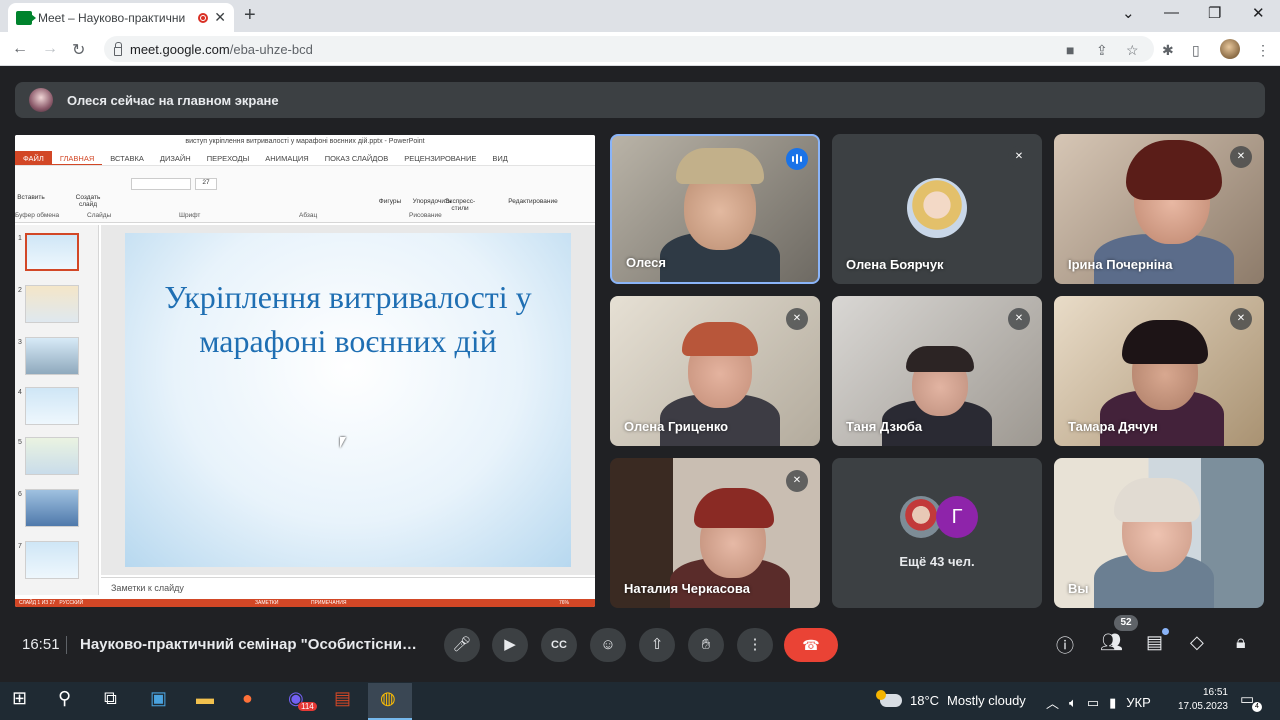 The height and width of the screenshot is (720, 1280). Describe the element at coordinates (797, 319) in the screenshot. I see `mic-off-icon: ✕` at that location.